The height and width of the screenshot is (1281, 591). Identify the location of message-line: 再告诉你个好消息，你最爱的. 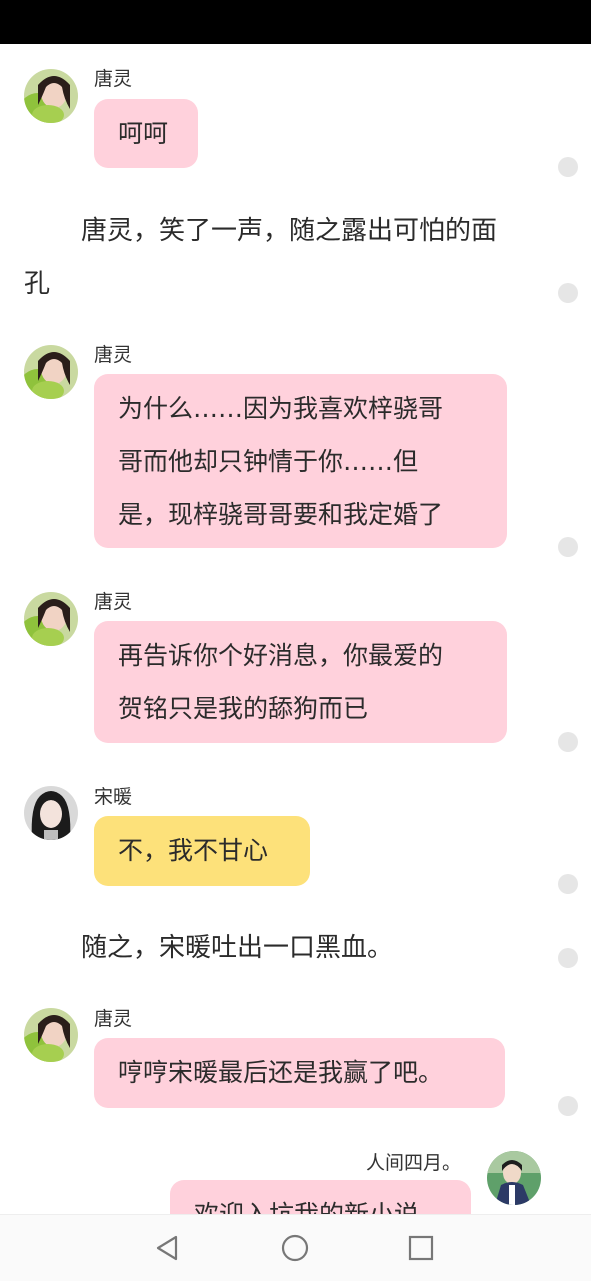
(281, 655).